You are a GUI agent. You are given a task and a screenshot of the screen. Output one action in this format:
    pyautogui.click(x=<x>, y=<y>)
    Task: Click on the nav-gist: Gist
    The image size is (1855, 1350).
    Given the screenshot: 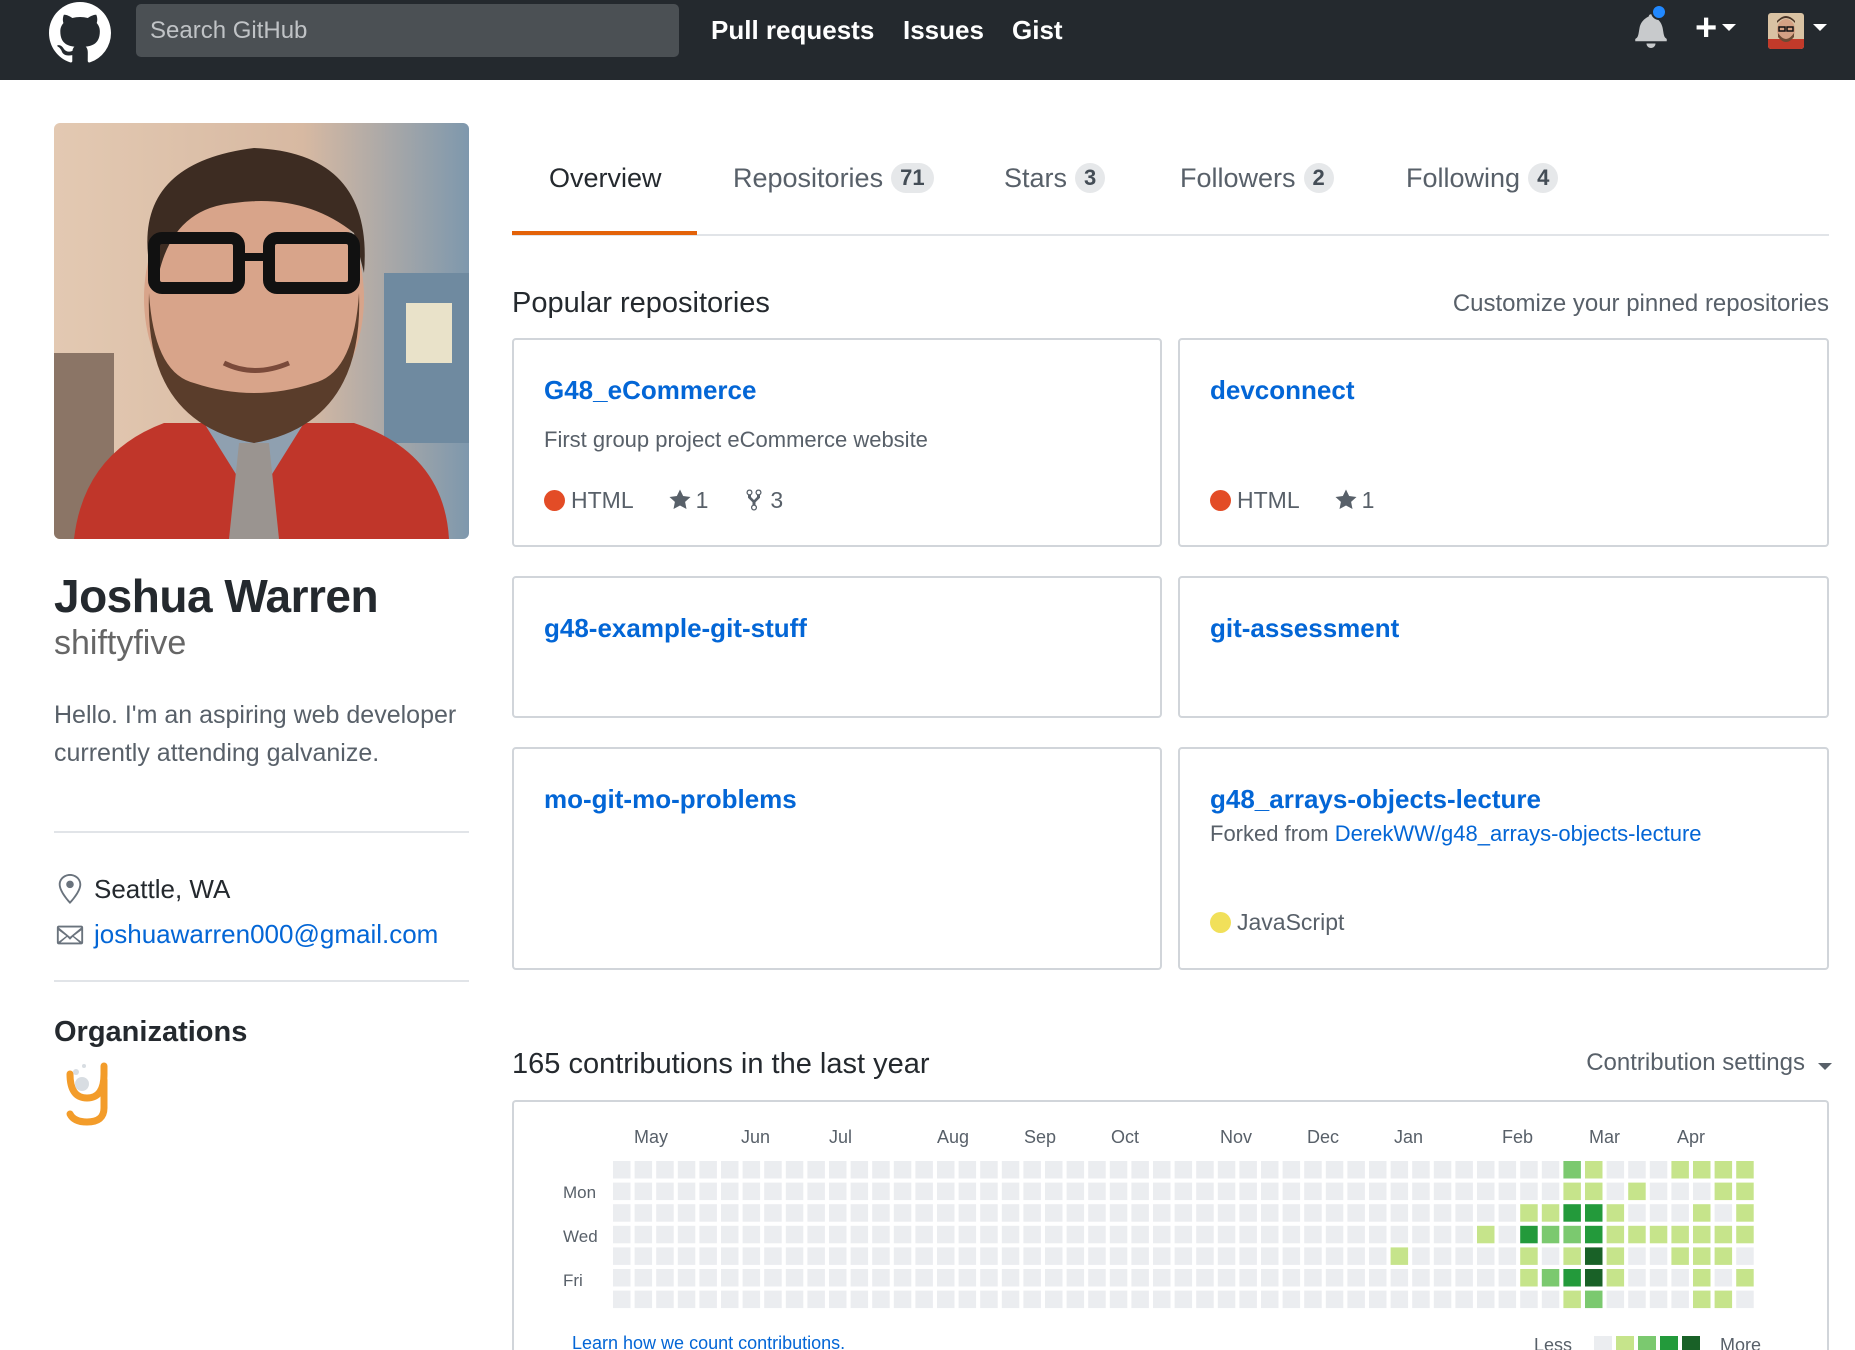 What is the action you would take?
    pyautogui.click(x=1037, y=30)
    